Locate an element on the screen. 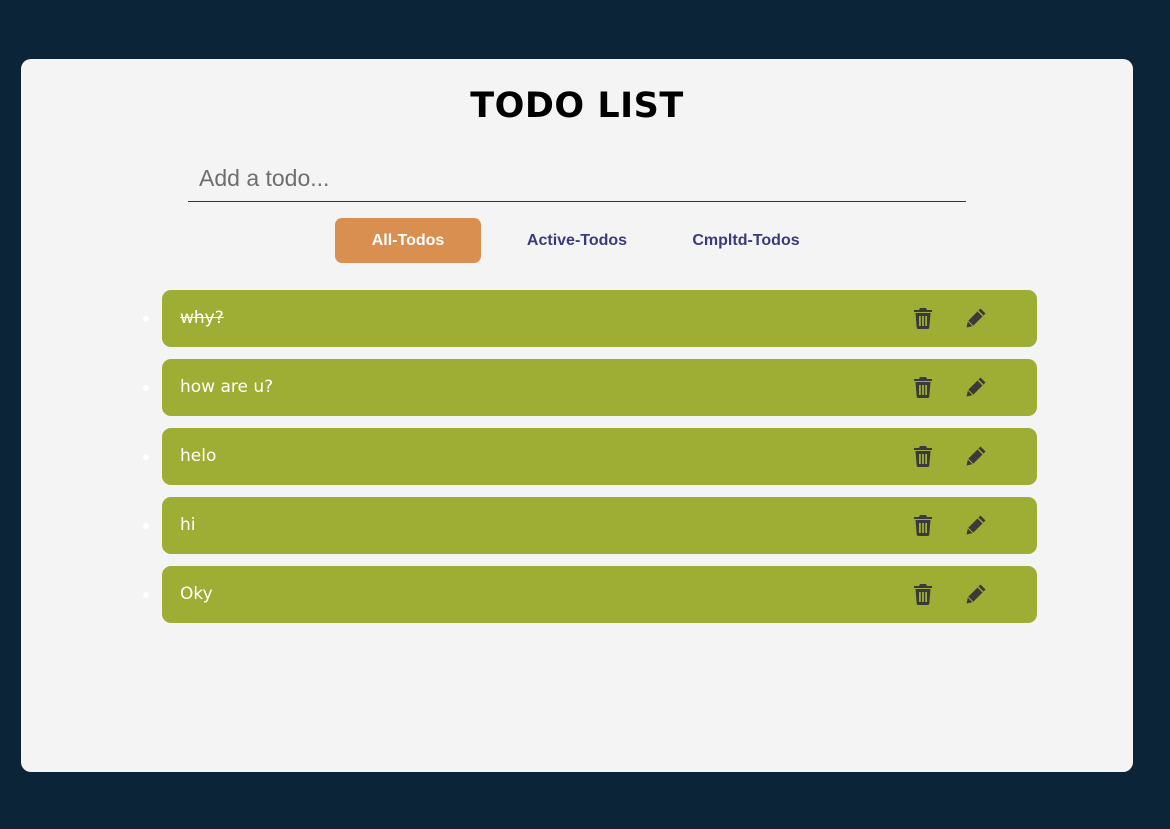 This screenshot has width=1170, height=829. filter-tabs: All-Todos Active-Todos Cmpltd-Todos is located at coordinates (577, 240).